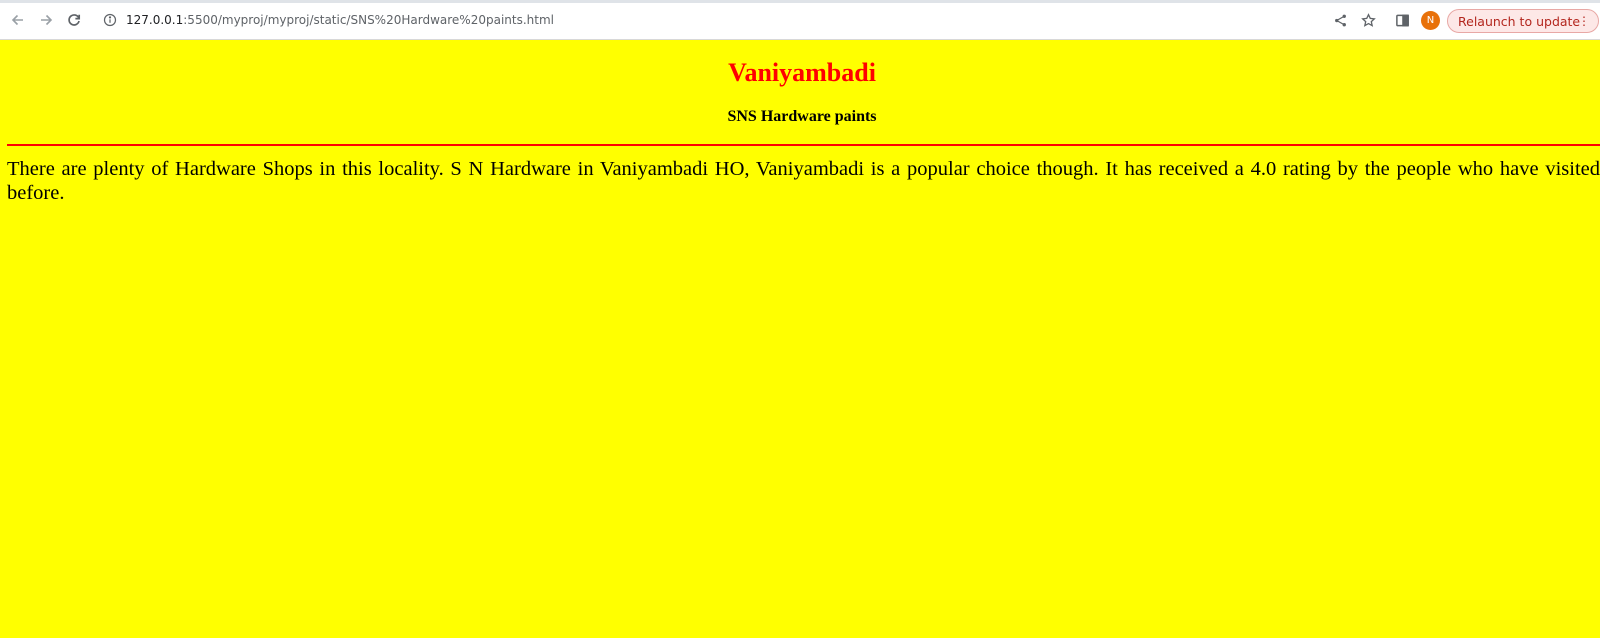  Describe the element at coordinates (46, 20) in the screenshot. I see `forward-arrow-icon` at that location.